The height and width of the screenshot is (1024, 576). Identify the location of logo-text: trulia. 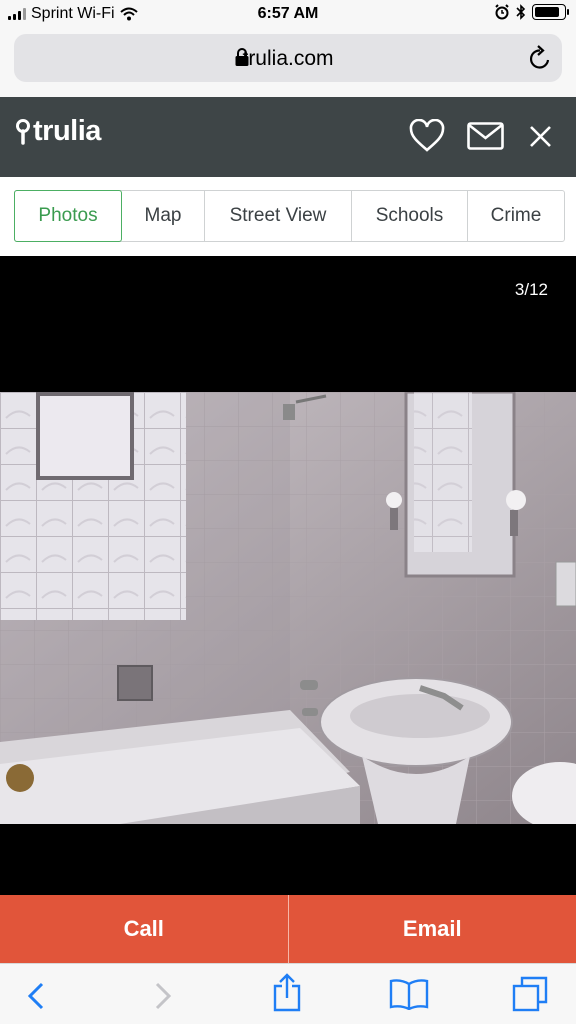
(67, 131).